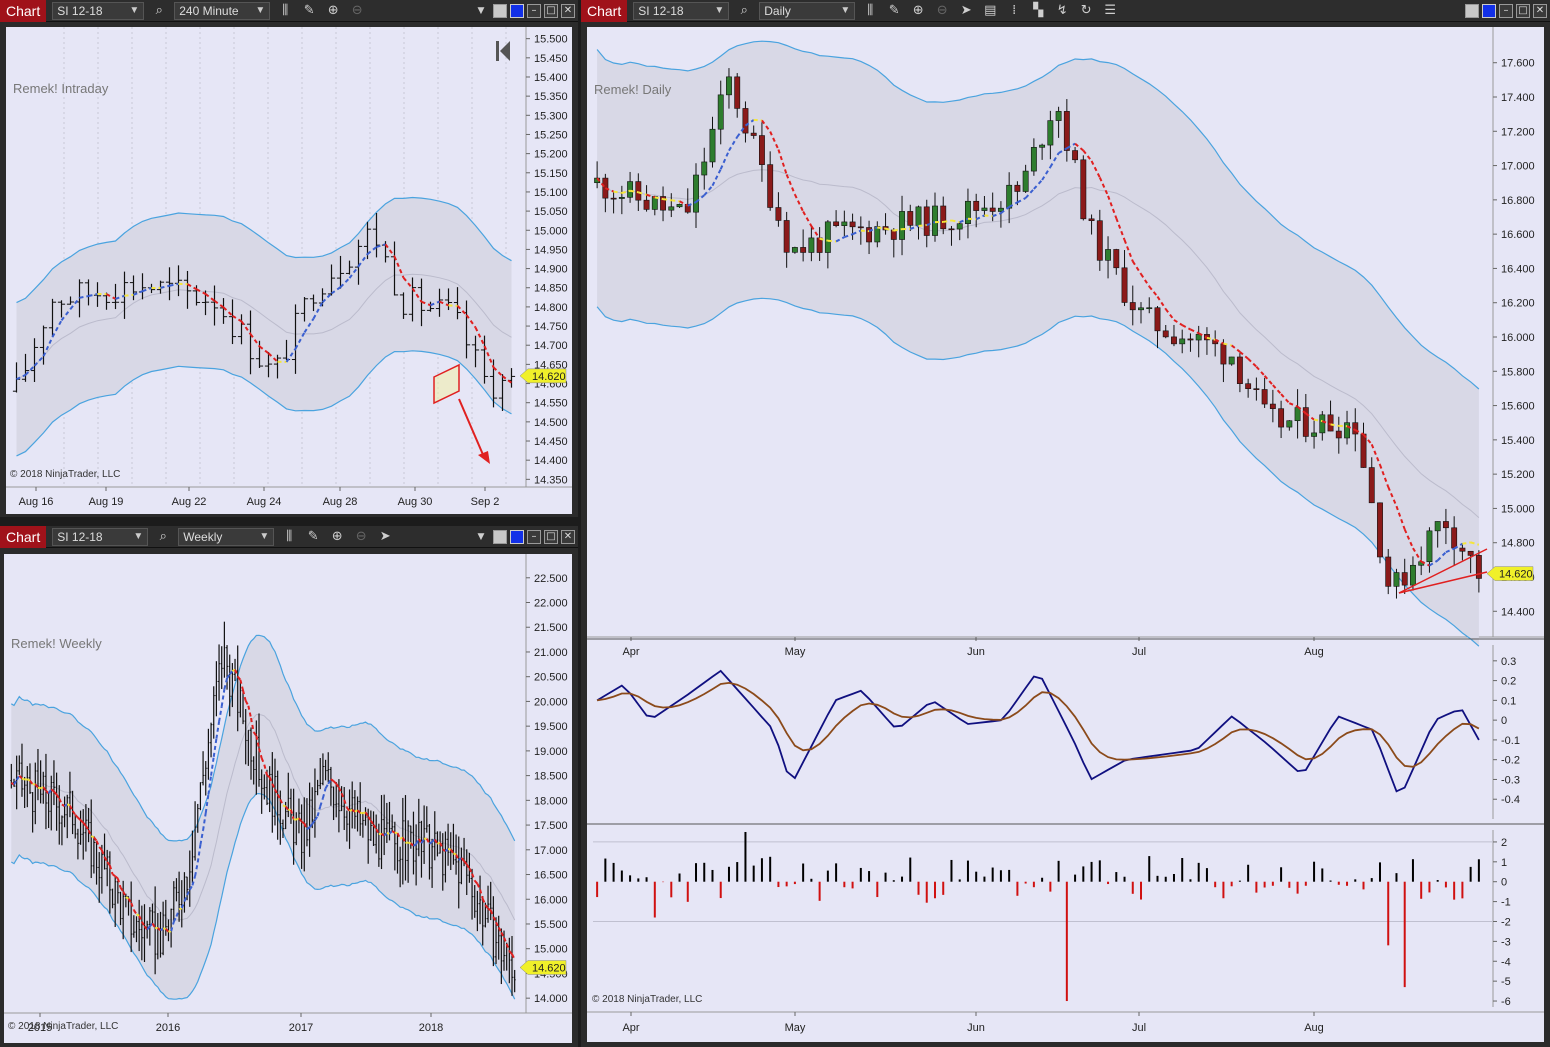 The width and height of the screenshot is (1550, 1047). Describe the element at coordinates (263, 817) in the screenshot. I see `envelope-band-fill` at that location.